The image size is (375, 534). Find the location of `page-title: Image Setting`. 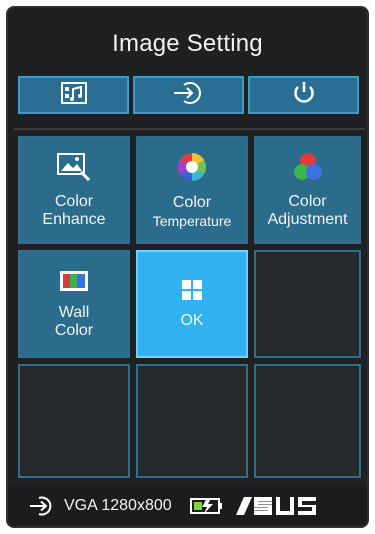

page-title: Image Setting is located at coordinates (187, 43).